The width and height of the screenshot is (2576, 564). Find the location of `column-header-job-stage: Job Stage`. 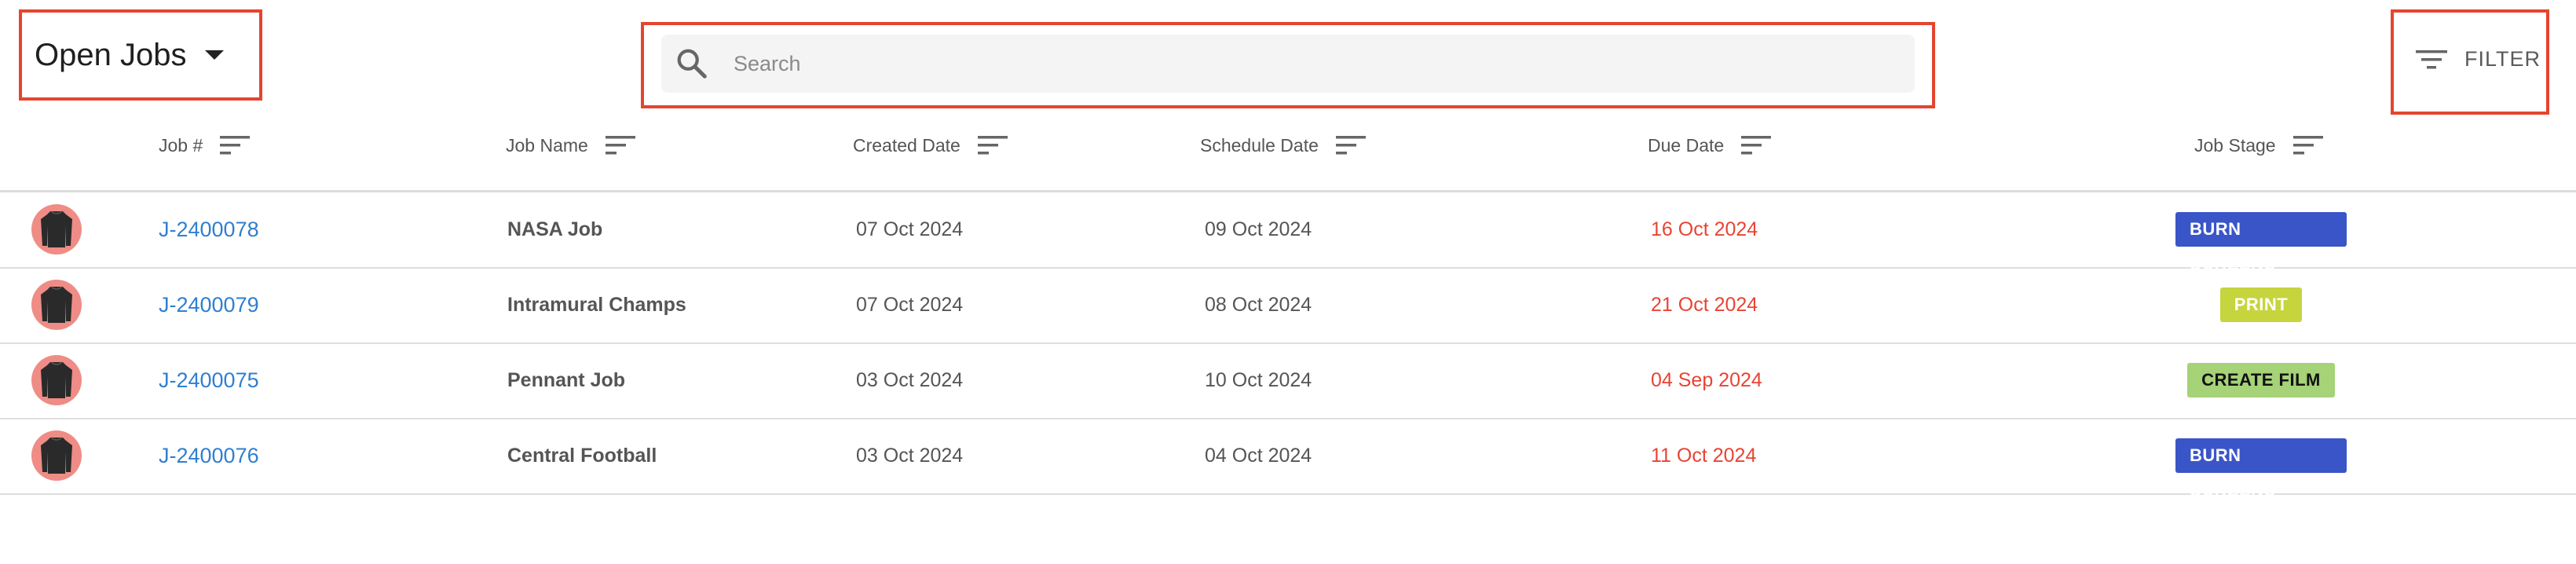

column-header-job-stage: Job Stage is located at coordinates (2258, 145).